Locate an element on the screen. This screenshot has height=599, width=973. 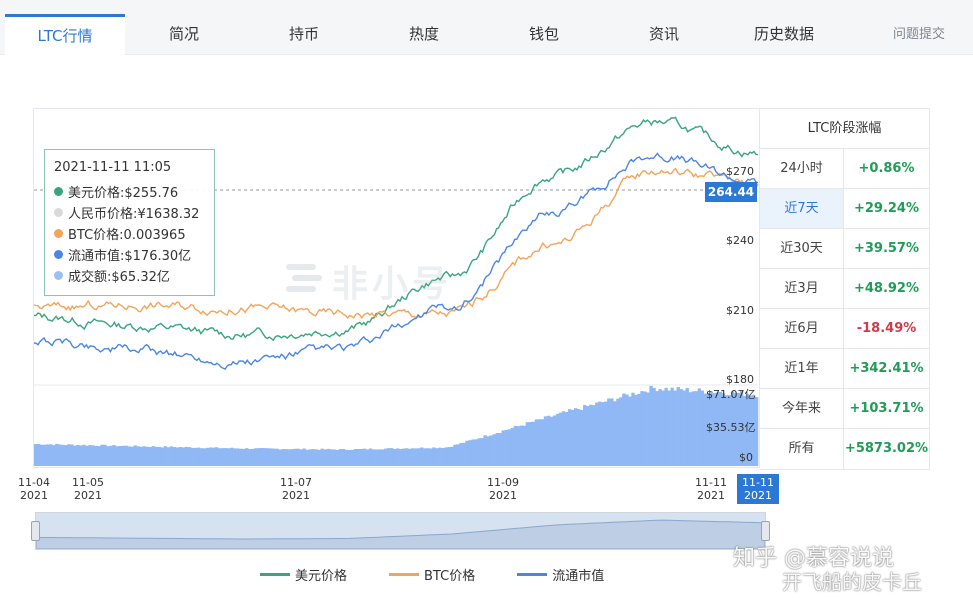
volume-axis-tick: $35.53亿 is located at coordinates (731, 427).